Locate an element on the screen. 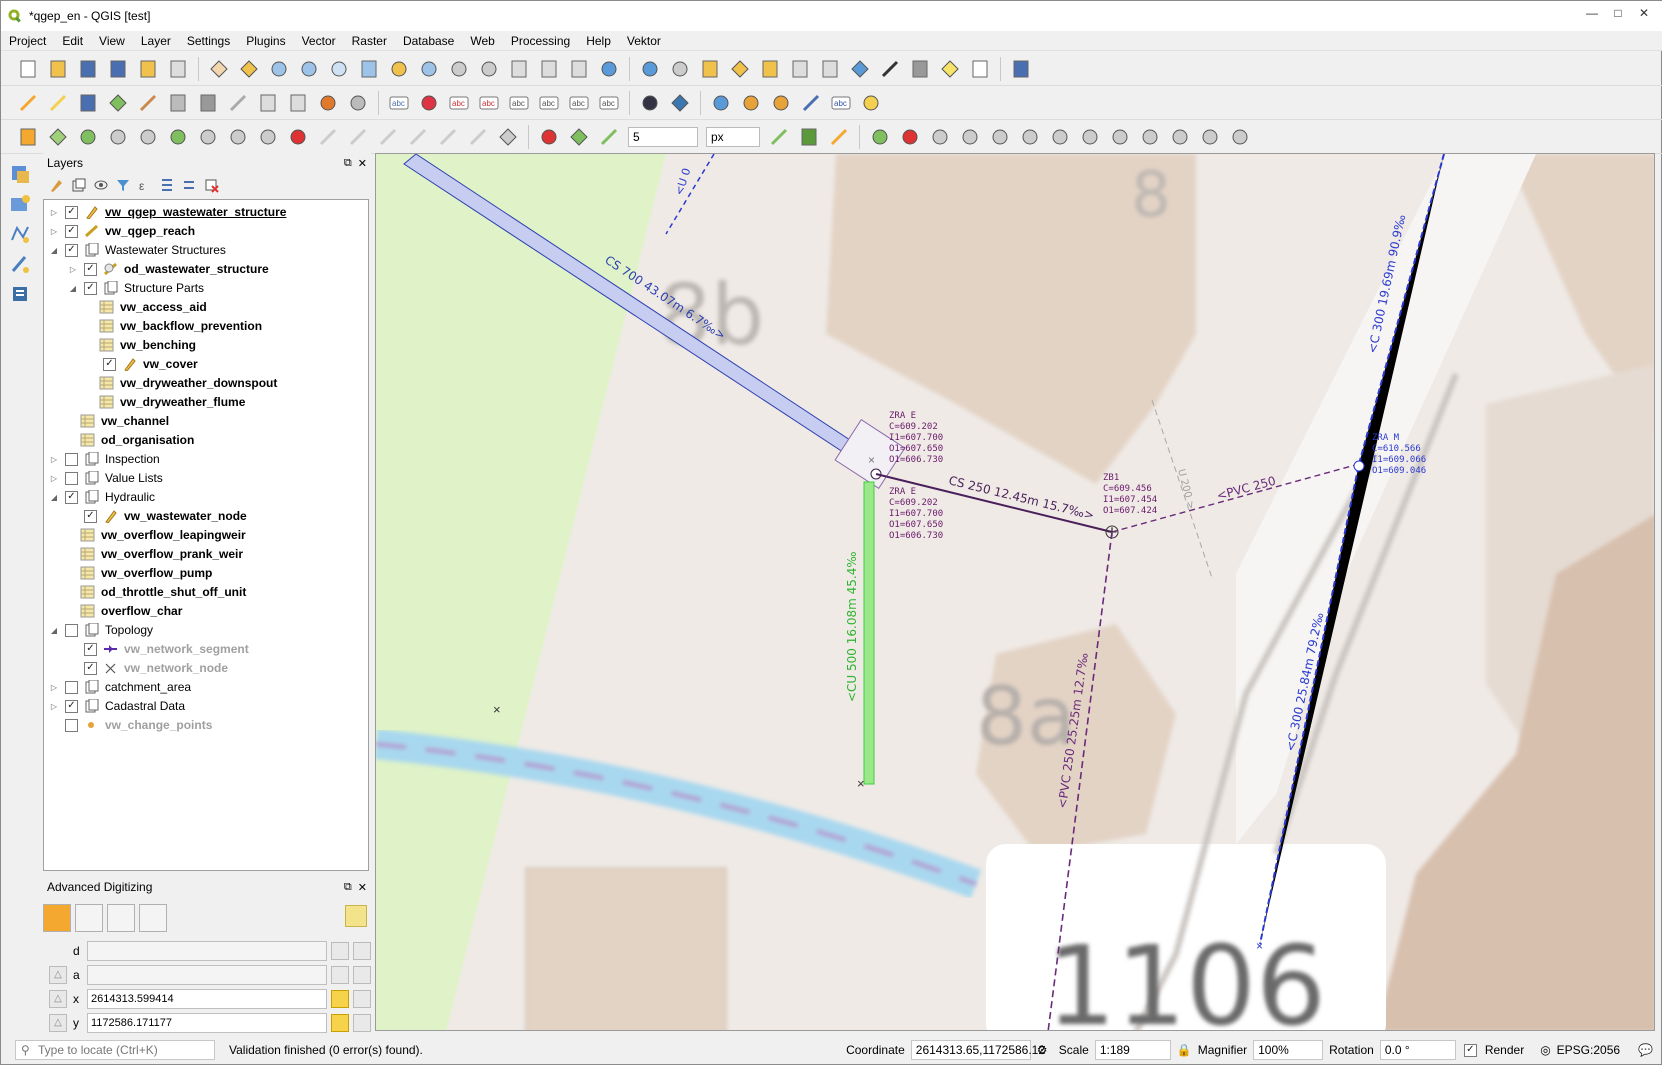  add-vector-layer-icon is located at coordinates (20, 234).